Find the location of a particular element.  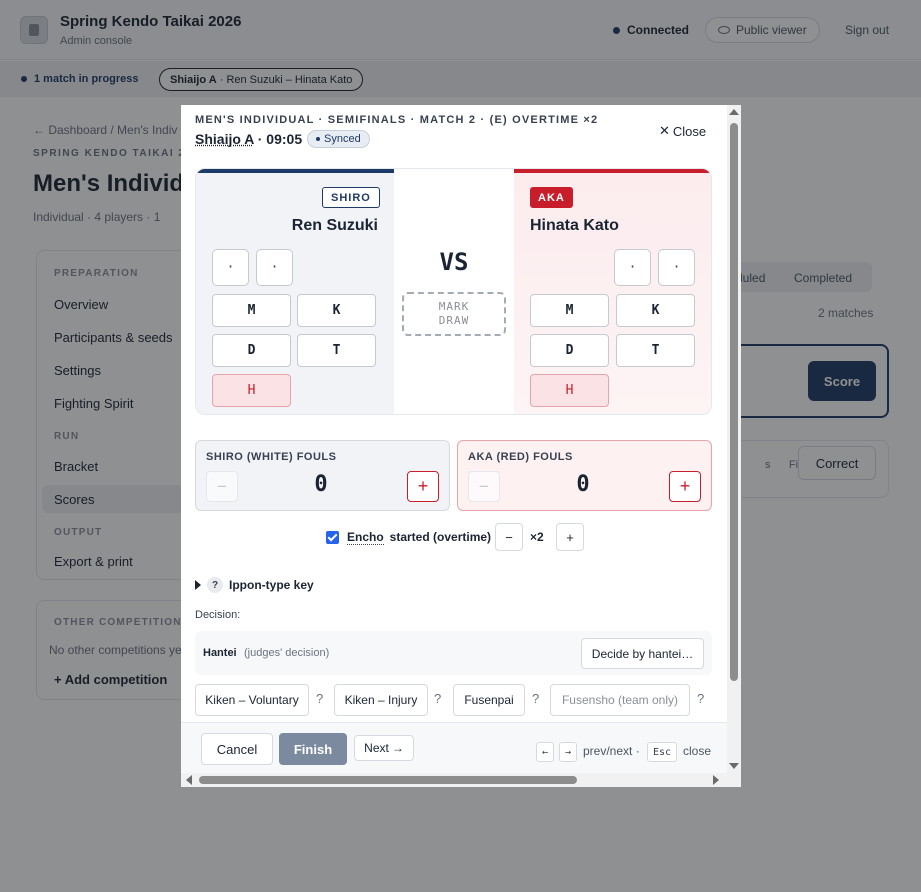

synced-badge: Synced is located at coordinates (338, 139).